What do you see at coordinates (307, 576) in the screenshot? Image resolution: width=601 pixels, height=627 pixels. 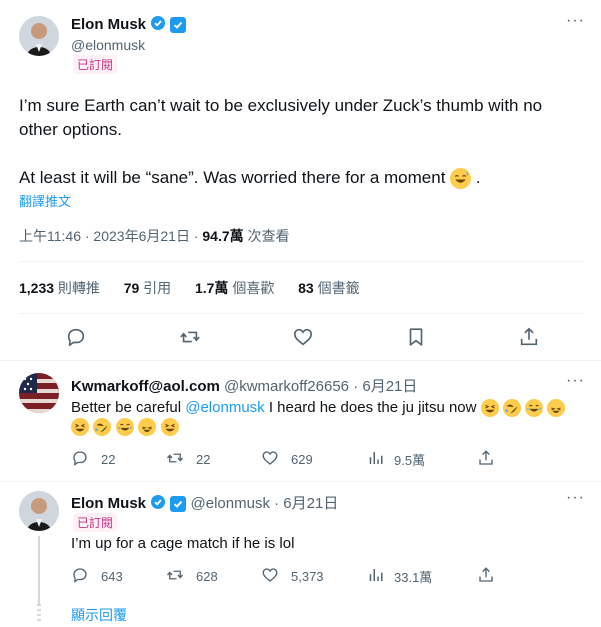 I see `reply2-likes-count: 5,373` at bounding box center [307, 576].